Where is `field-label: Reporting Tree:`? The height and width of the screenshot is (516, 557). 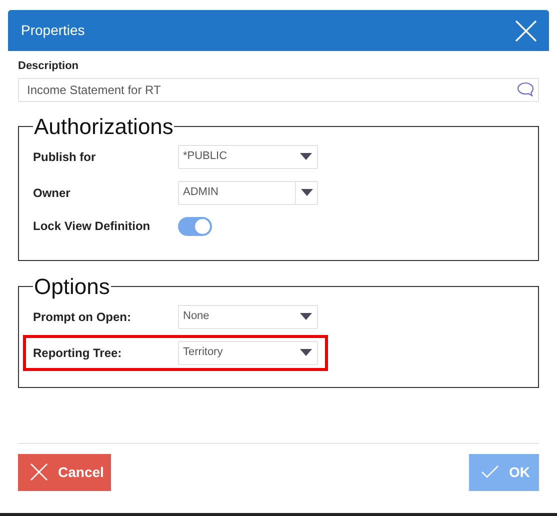 field-label: Reporting Tree: is located at coordinates (78, 353).